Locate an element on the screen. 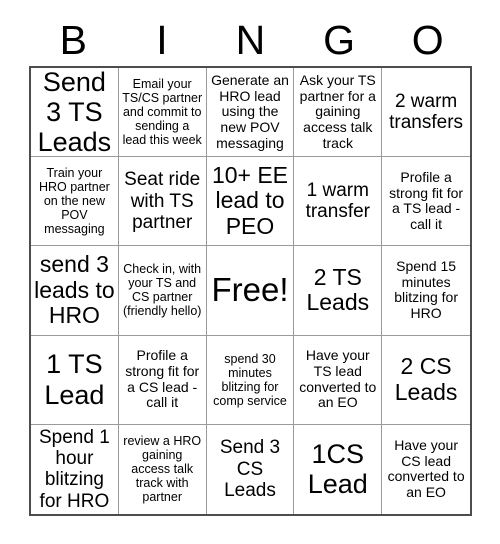 The height and width of the screenshot is (544, 500). bingo-cell-g4: Have your TS lead converted to an EO is located at coordinates (338, 380).